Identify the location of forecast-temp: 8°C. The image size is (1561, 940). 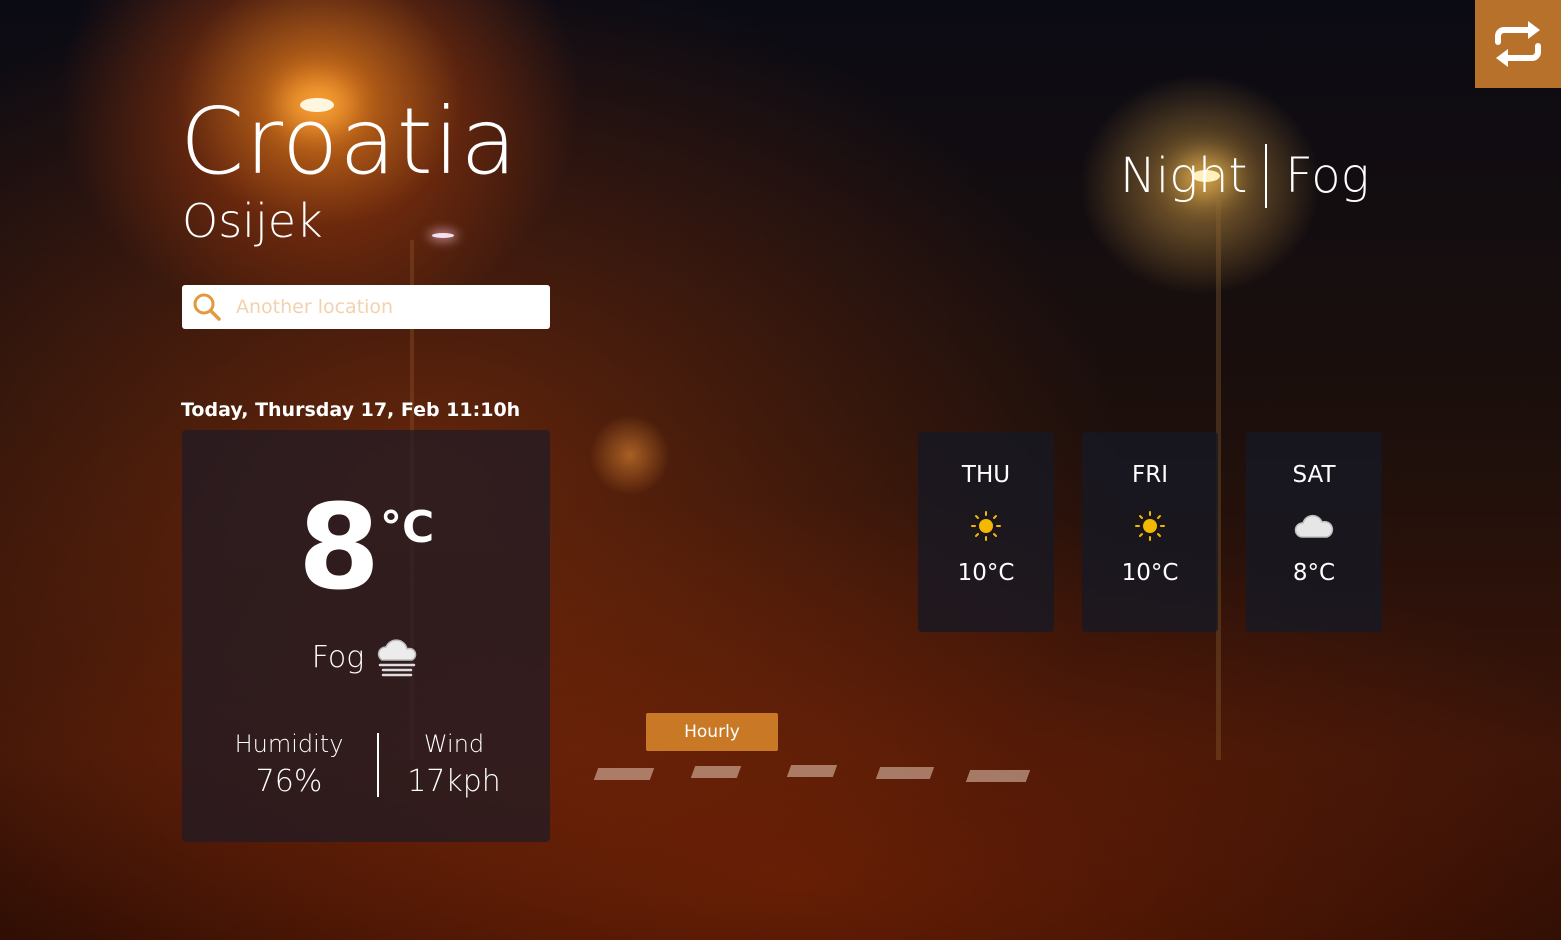
(1314, 573).